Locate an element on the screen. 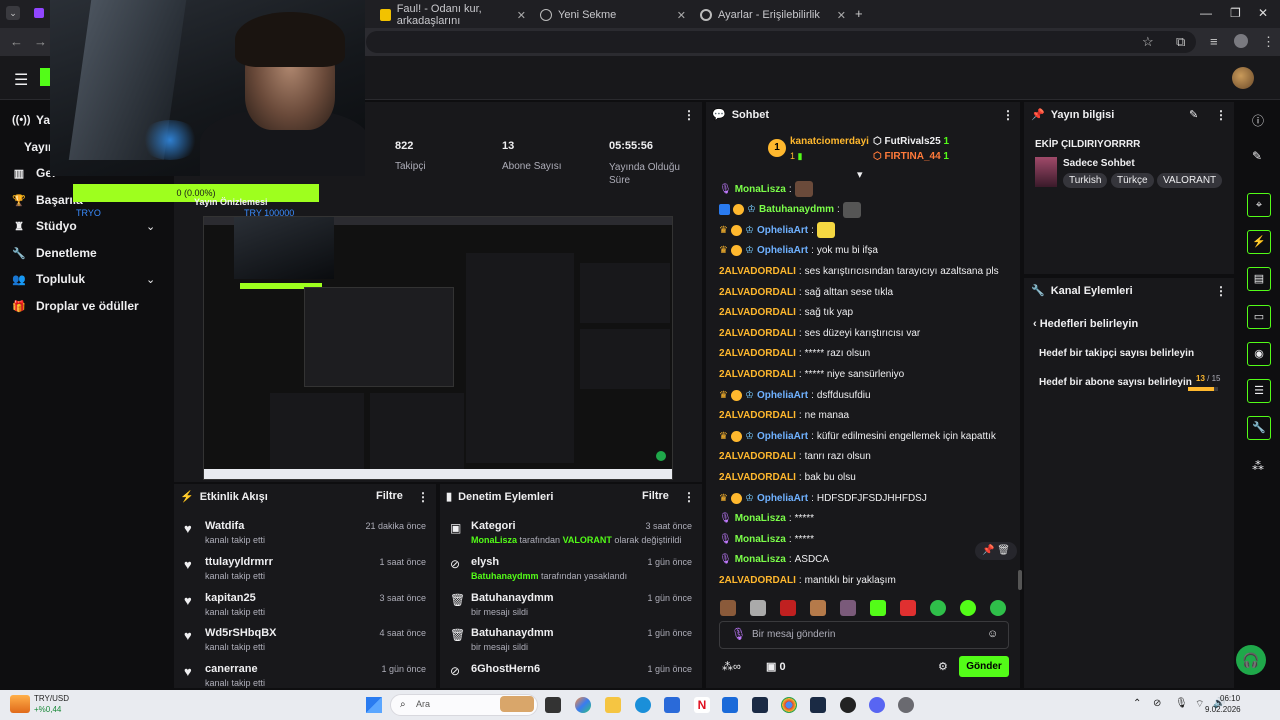 The image size is (1280, 720). activity-user: Wd5rSHbqBX is located at coordinates (241, 633).